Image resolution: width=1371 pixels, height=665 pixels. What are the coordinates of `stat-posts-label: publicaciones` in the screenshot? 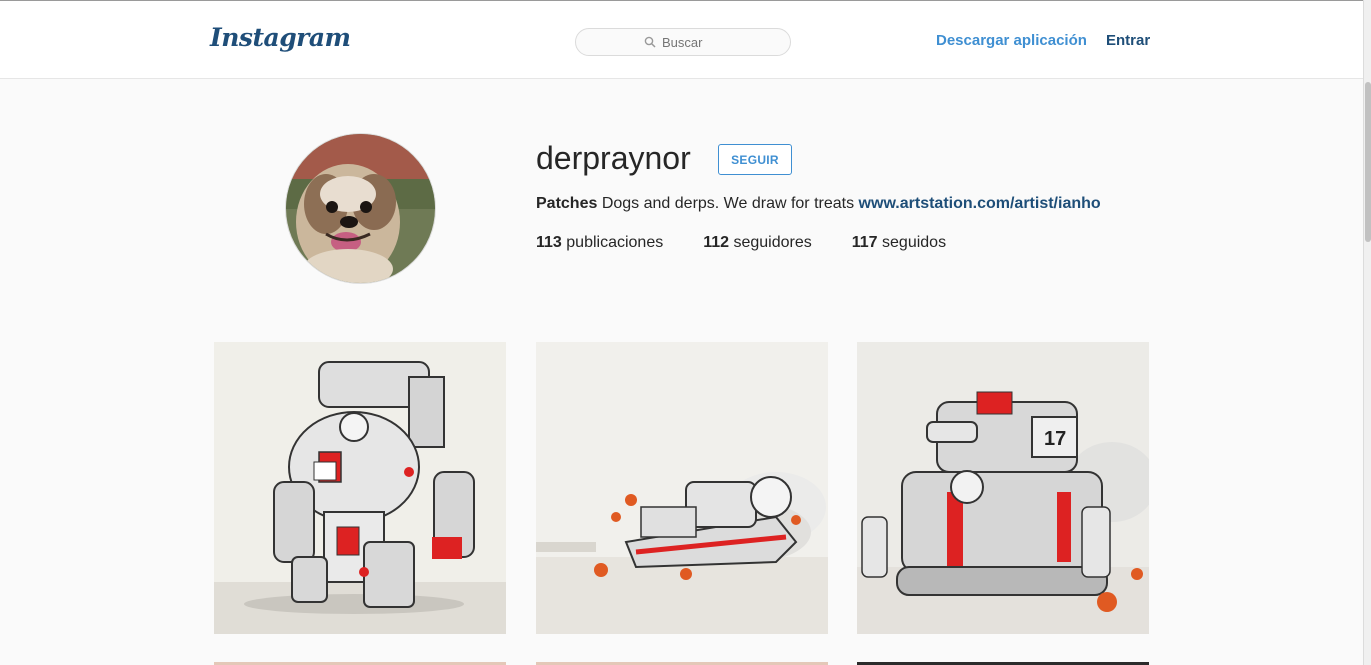 It's located at (615, 242).